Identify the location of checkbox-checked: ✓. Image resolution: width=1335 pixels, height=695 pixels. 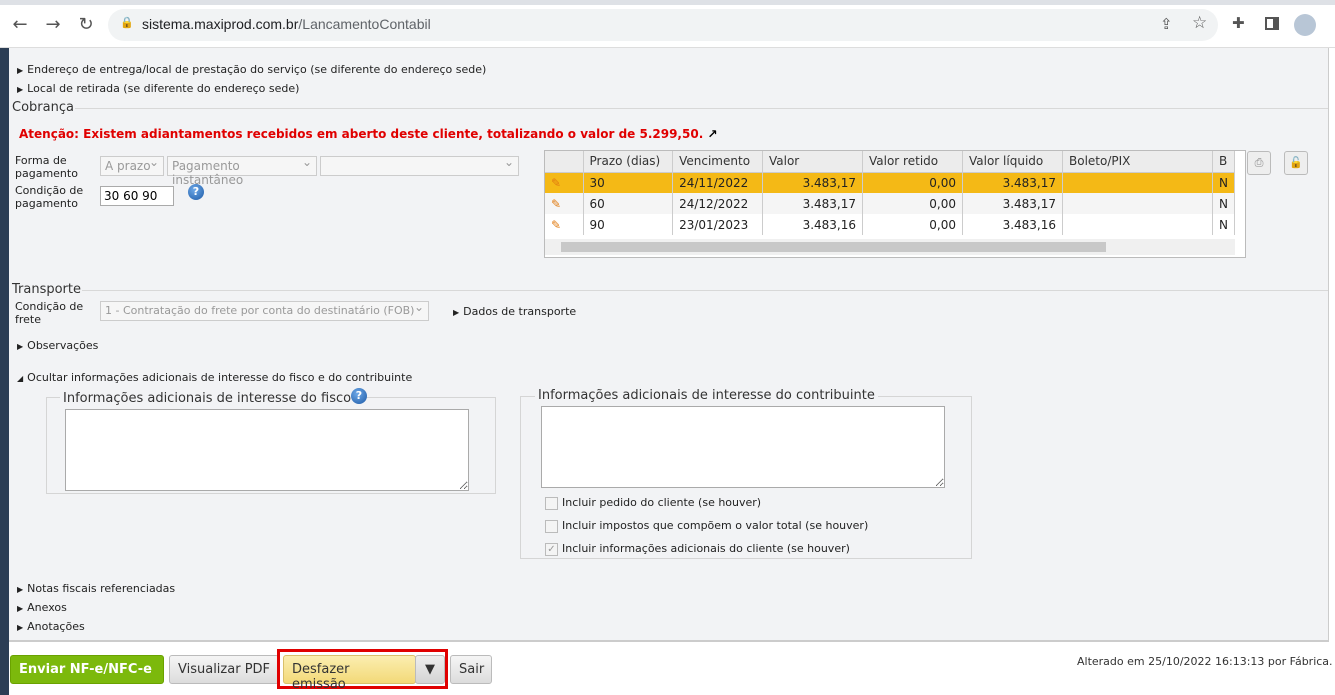
(551, 549).